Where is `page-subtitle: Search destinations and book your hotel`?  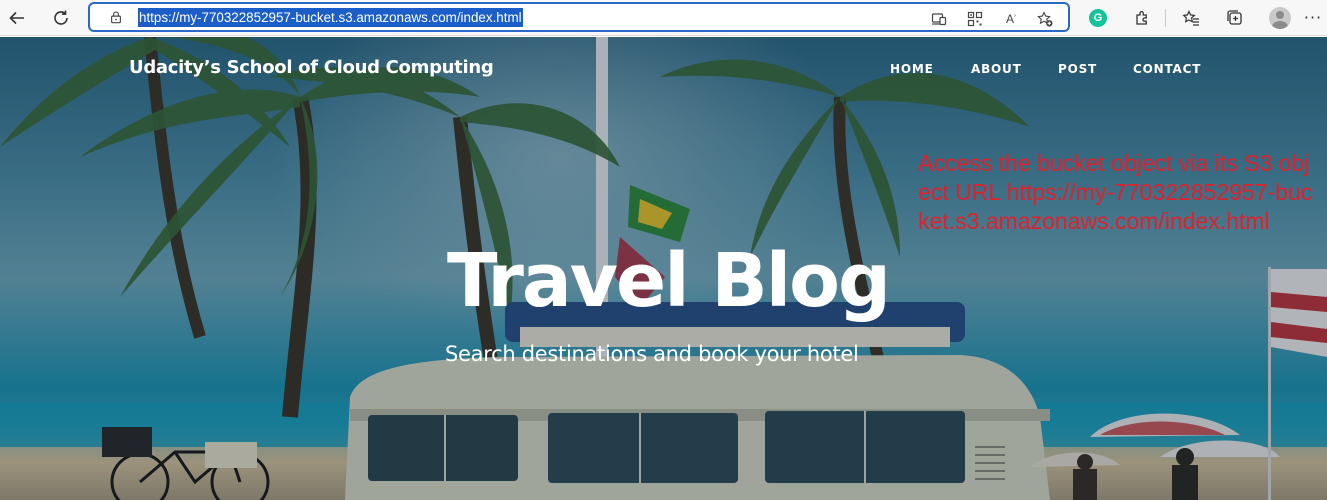
page-subtitle: Search destinations and book your hotel is located at coordinates (652, 354).